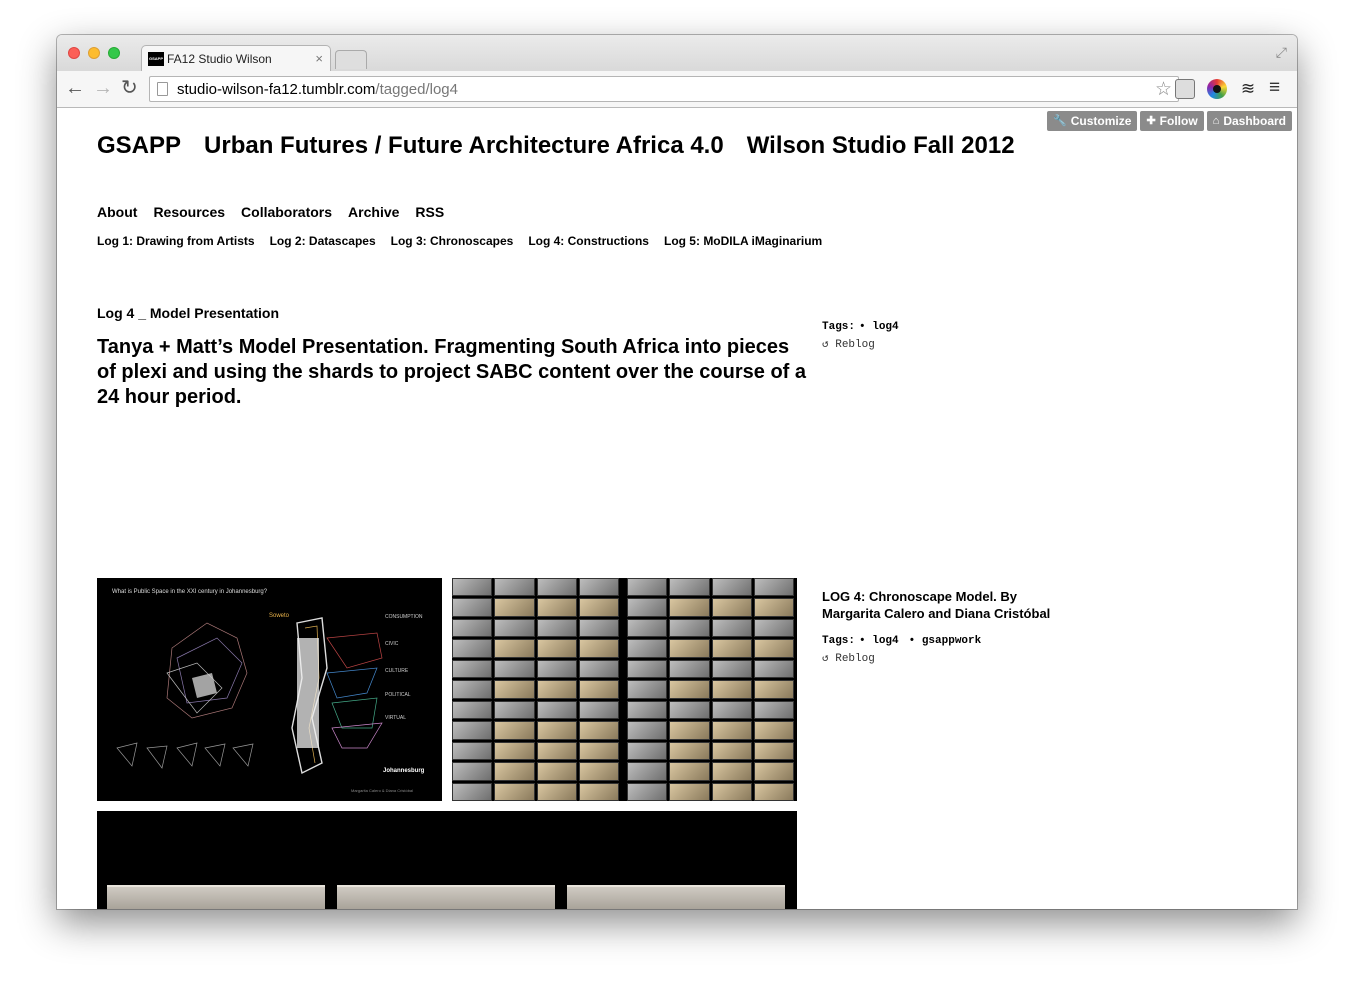  Describe the element at coordinates (624, 689) in the screenshot. I see `photo-model-grid` at that location.